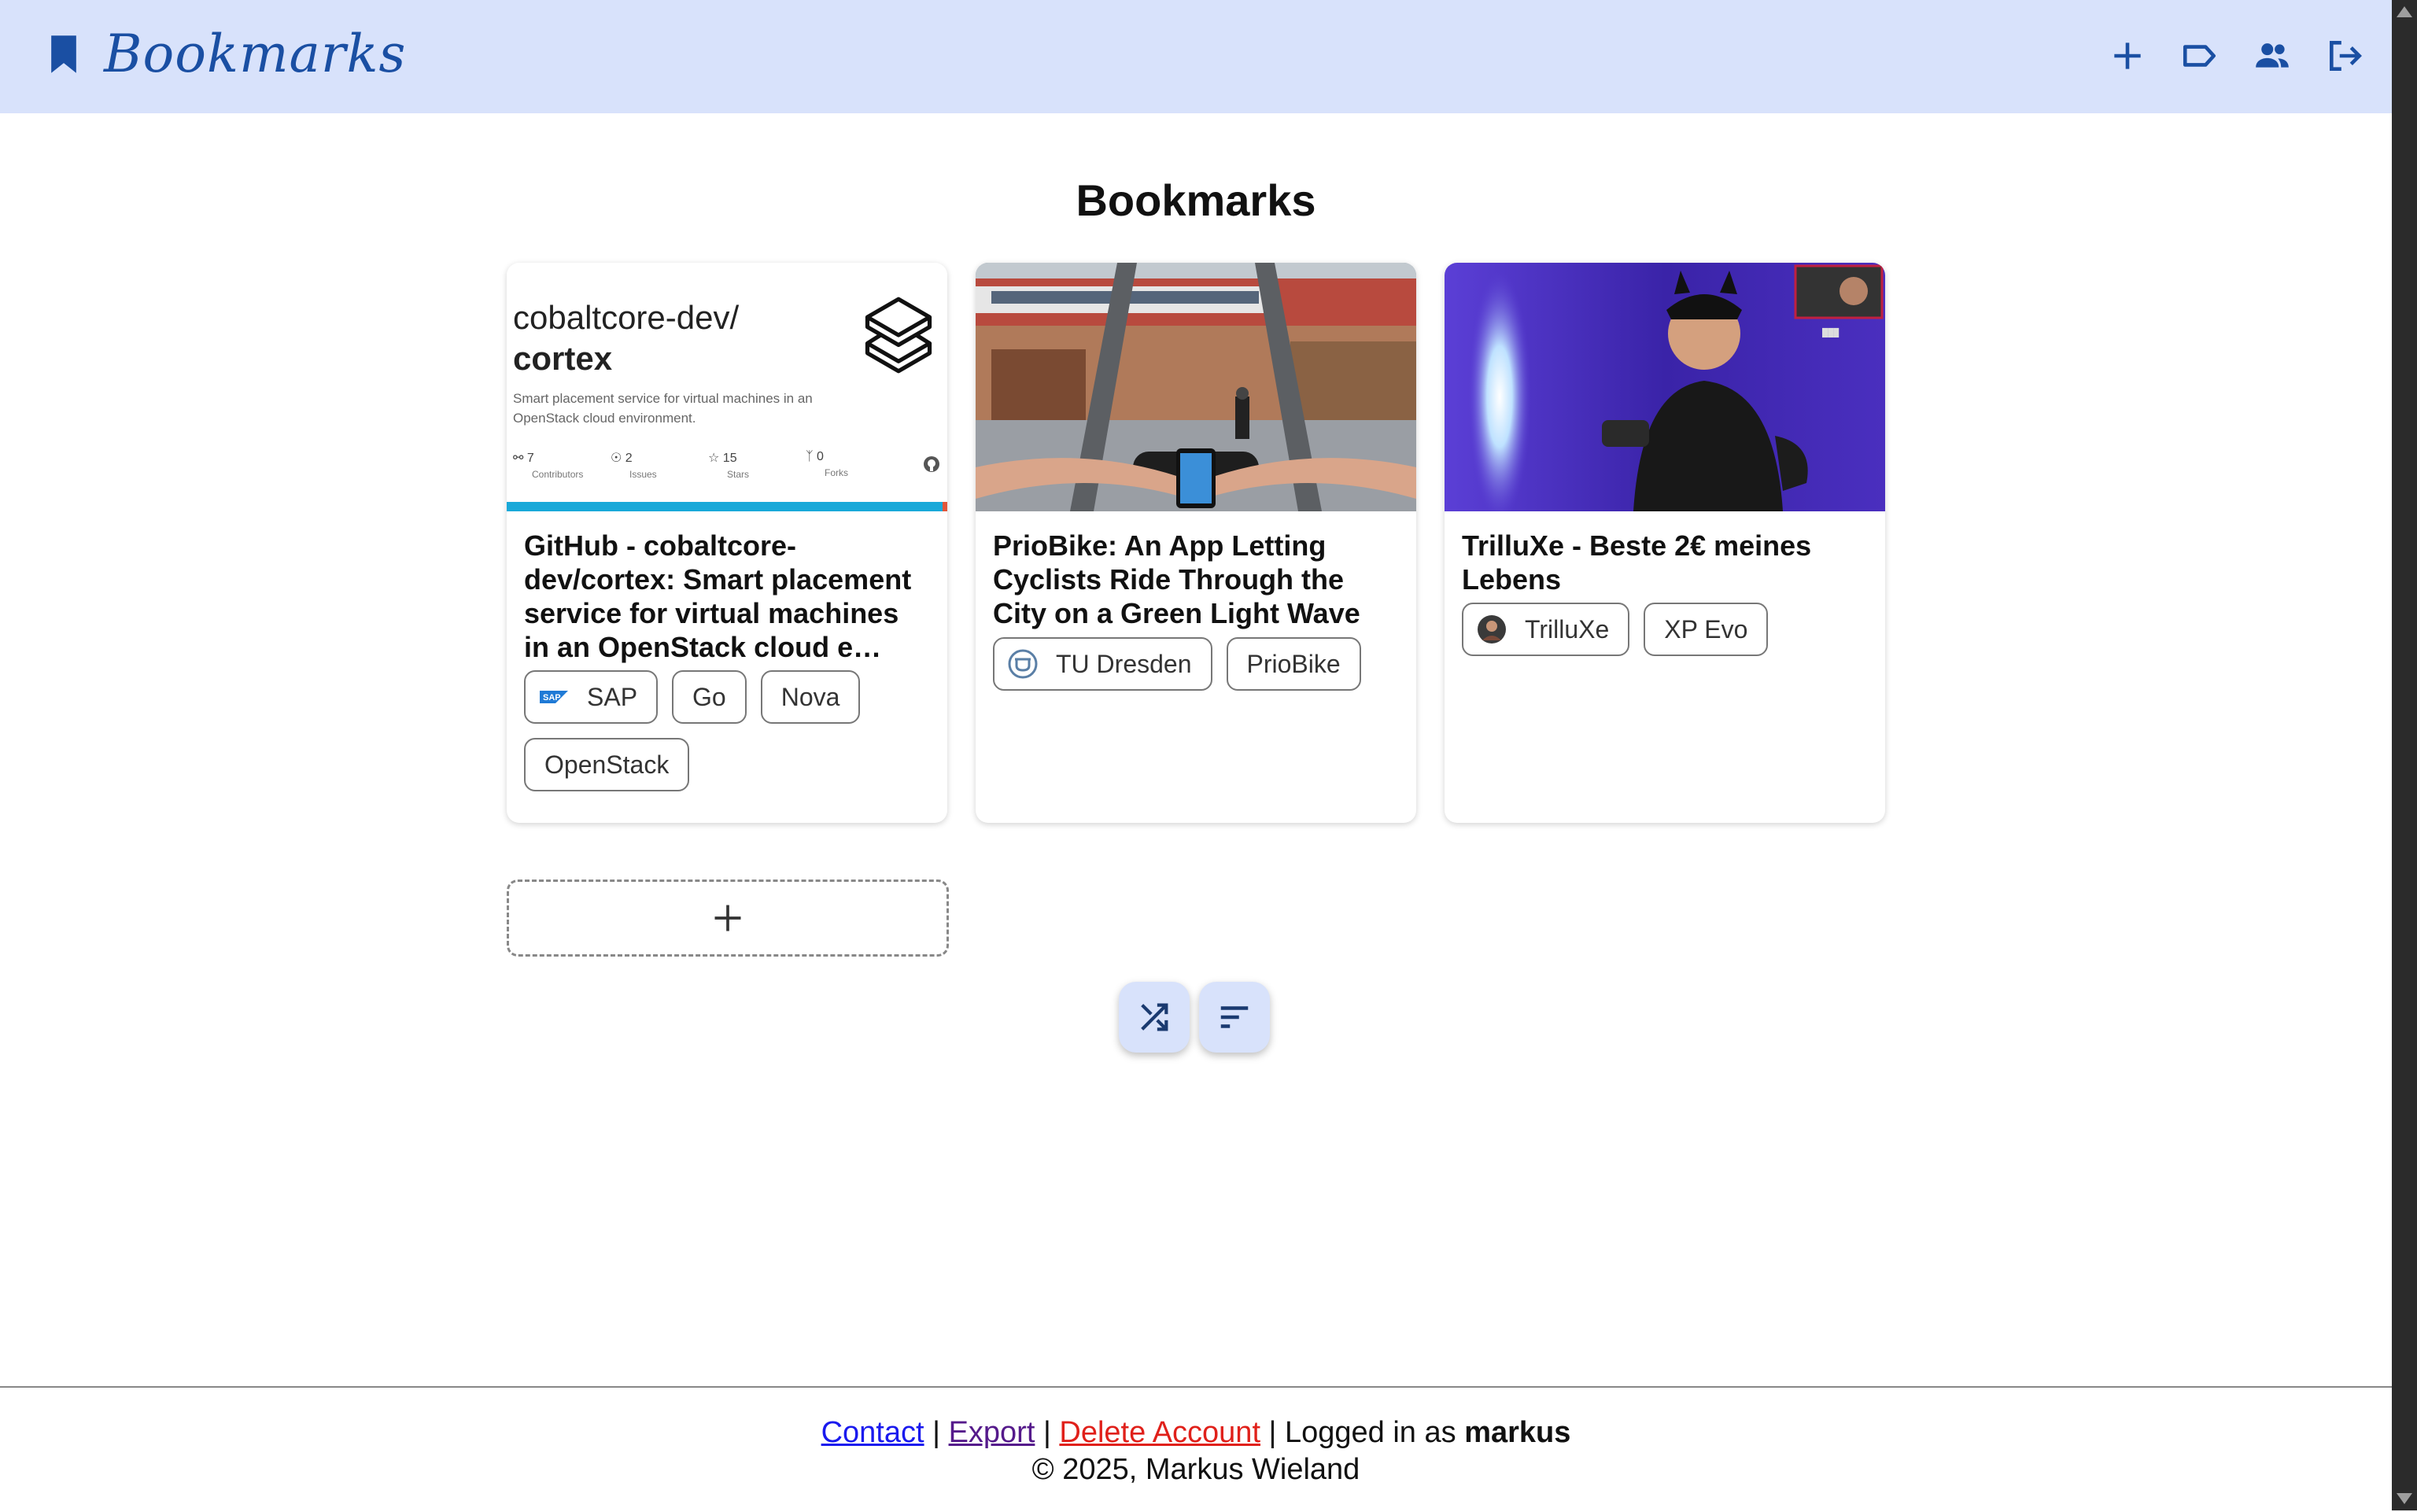 This screenshot has width=2417, height=1512. What do you see at coordinates (563, 358) in the screenshot?
I see `repo-title: cortex` at bounding box center [563, 358].